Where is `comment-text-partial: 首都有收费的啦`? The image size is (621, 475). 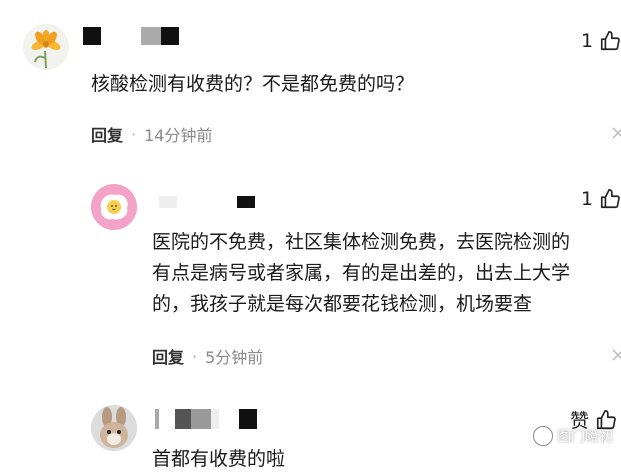 comment-text-partial: 首都有收费的啦 is located at coordinates (219, 459).